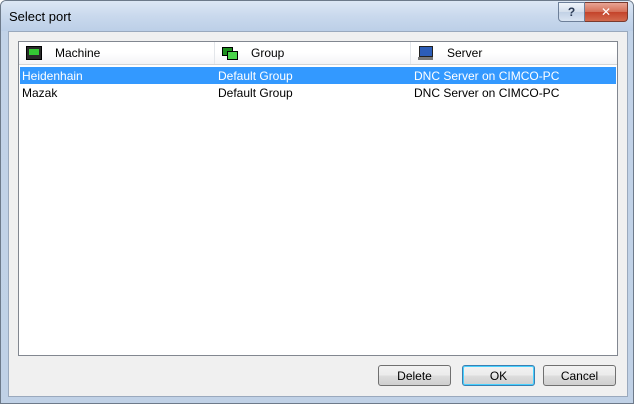 This screenshot has height=404, width=634. I want to click on machine-cell: Heidenhain, so click(52, 75).